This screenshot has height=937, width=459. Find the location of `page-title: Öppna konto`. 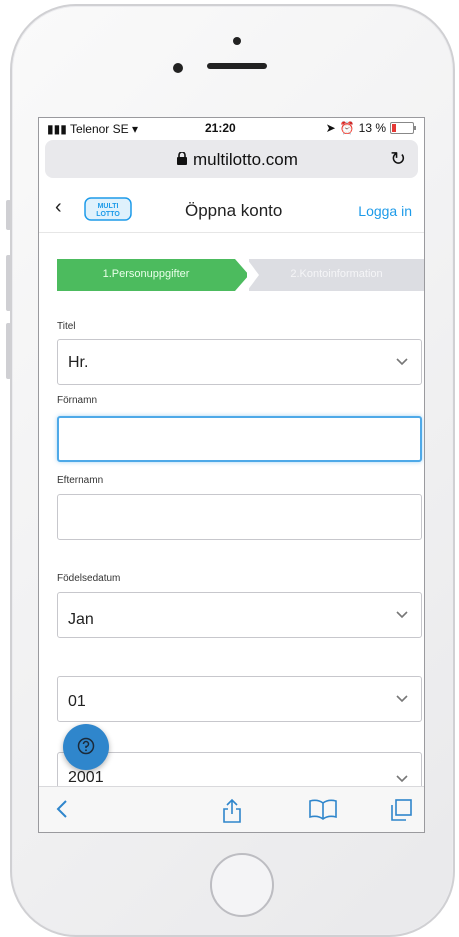

page-title: Öppna konto is located at coordinates (234, 210).